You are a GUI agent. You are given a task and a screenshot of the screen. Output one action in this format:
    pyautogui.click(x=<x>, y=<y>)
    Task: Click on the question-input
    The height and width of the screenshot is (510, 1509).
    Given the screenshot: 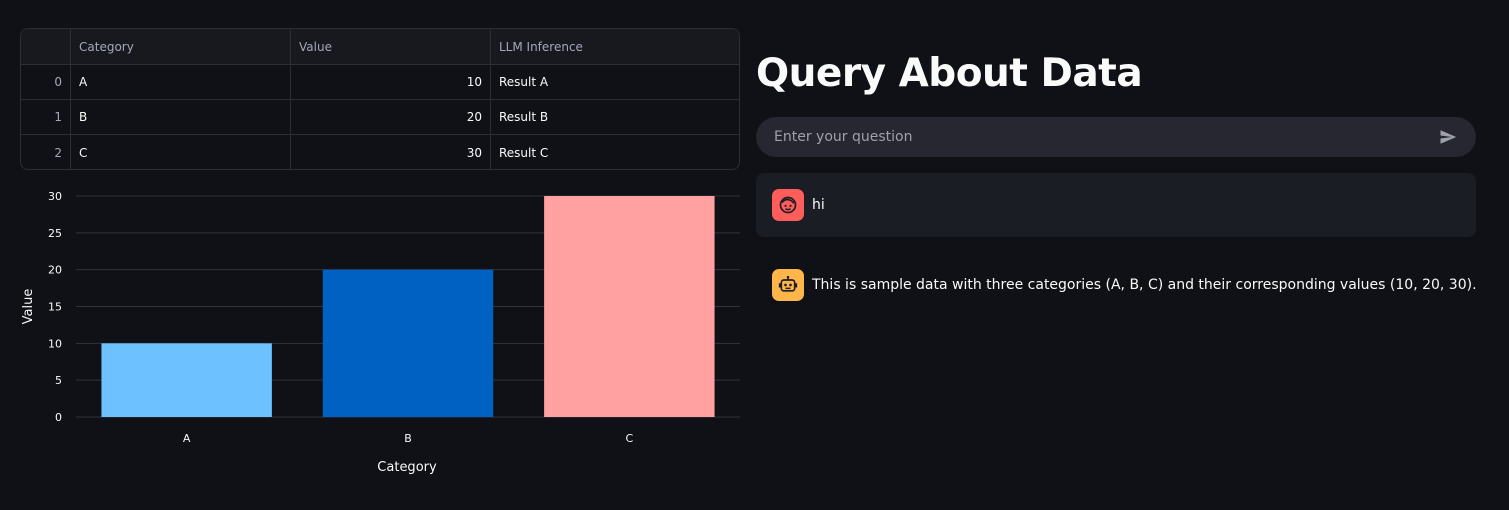 What is the action you would take?
    pyautogui.click(x=1104, y=137)
    